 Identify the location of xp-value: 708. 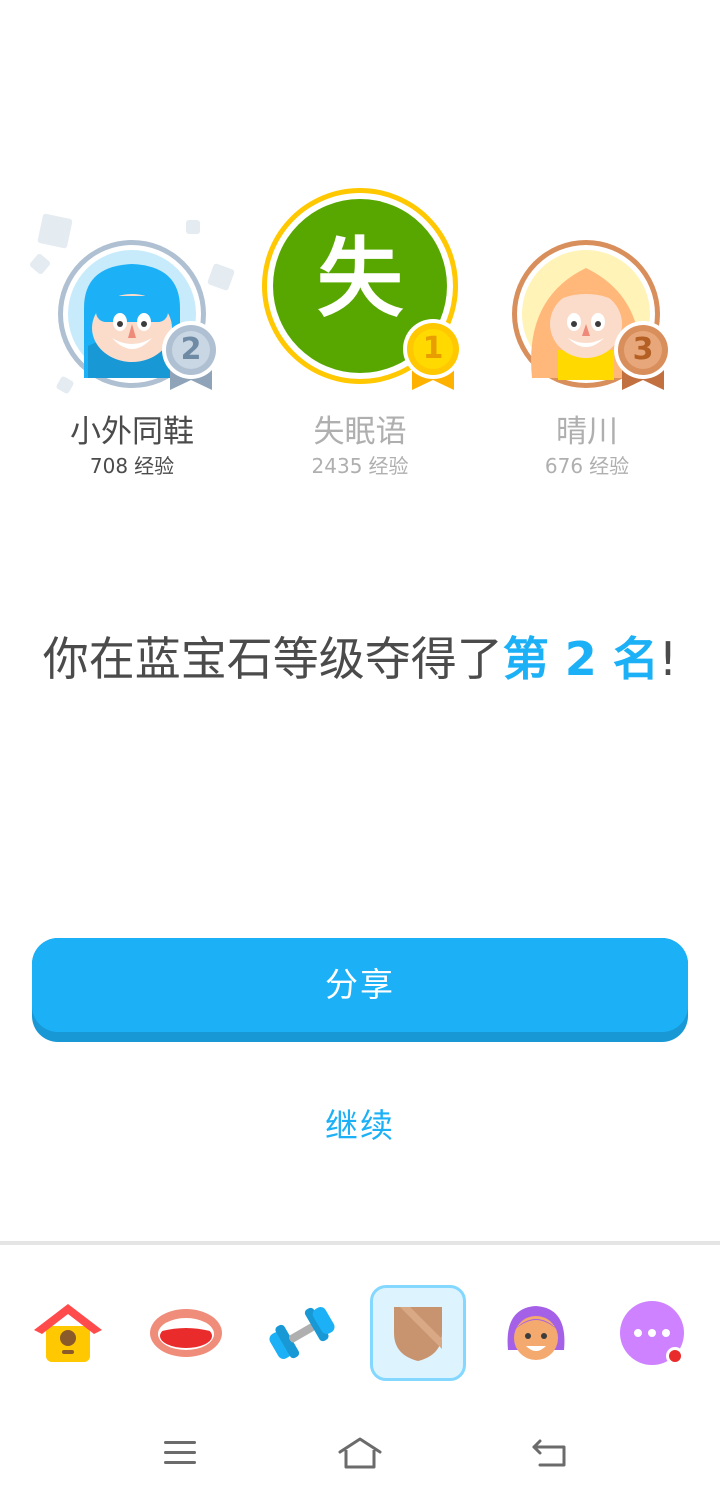
(109, 466).